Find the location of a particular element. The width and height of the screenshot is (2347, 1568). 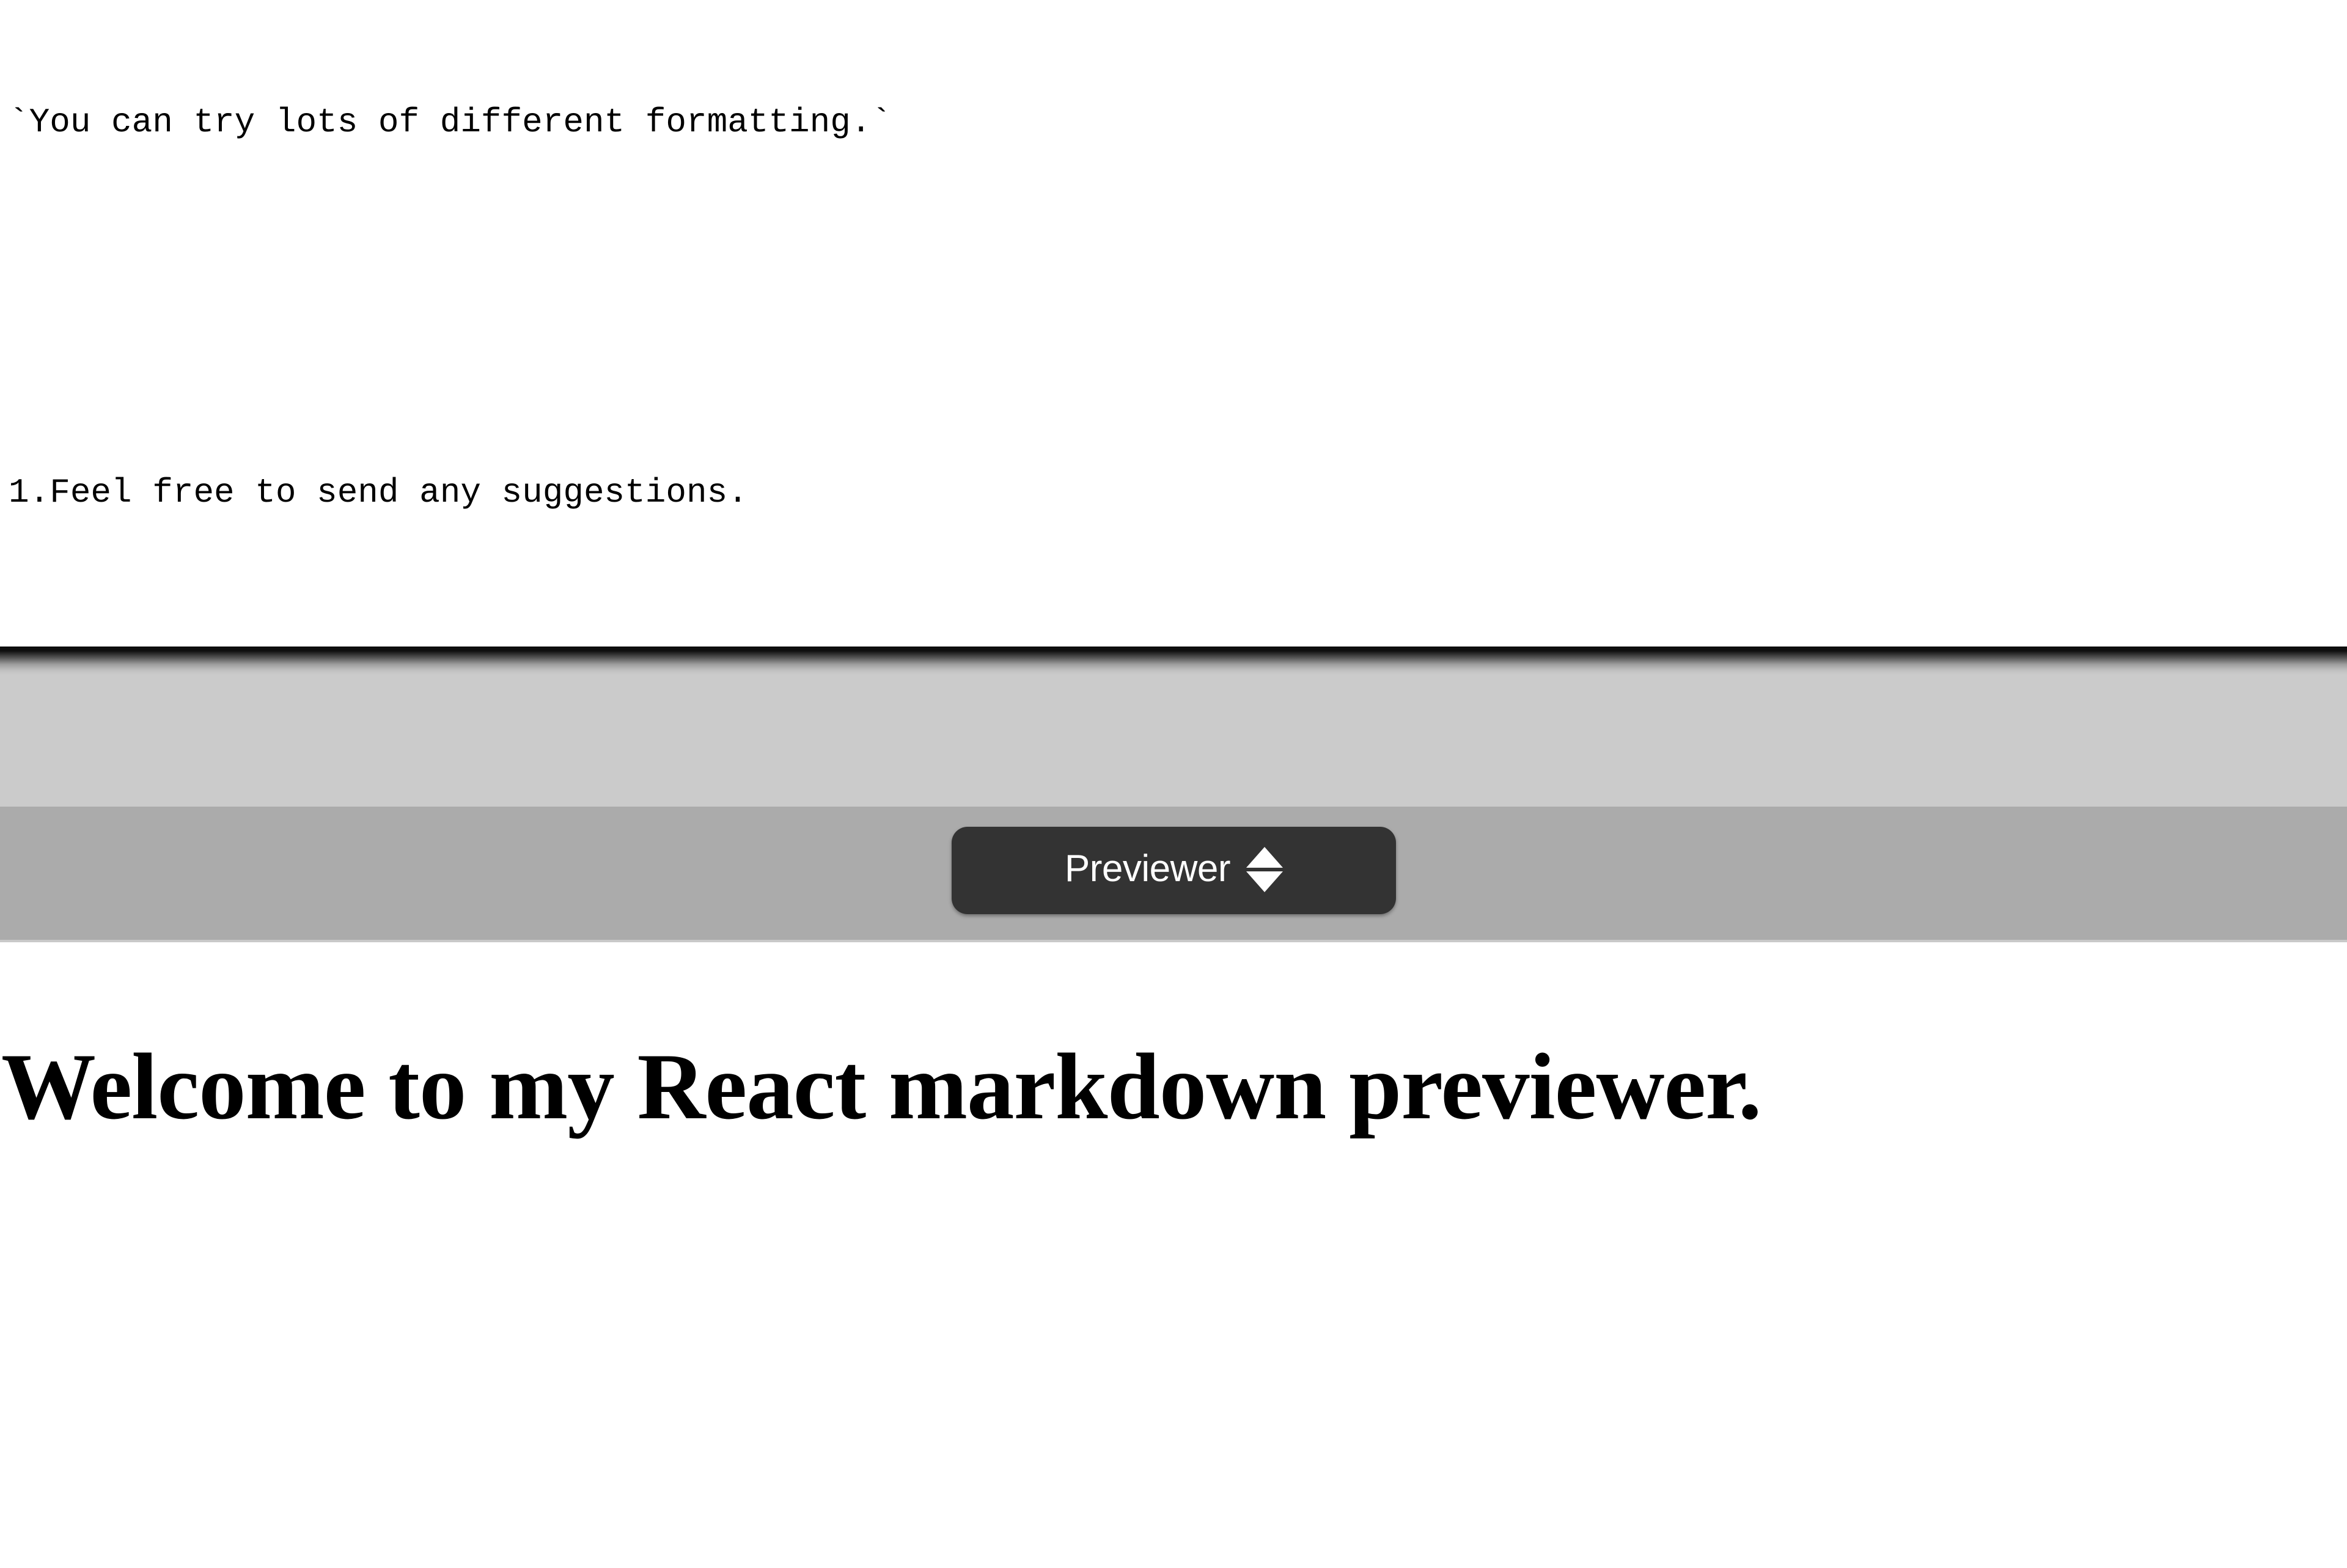

editor-line-blank is located at coordinates (1178, 308).